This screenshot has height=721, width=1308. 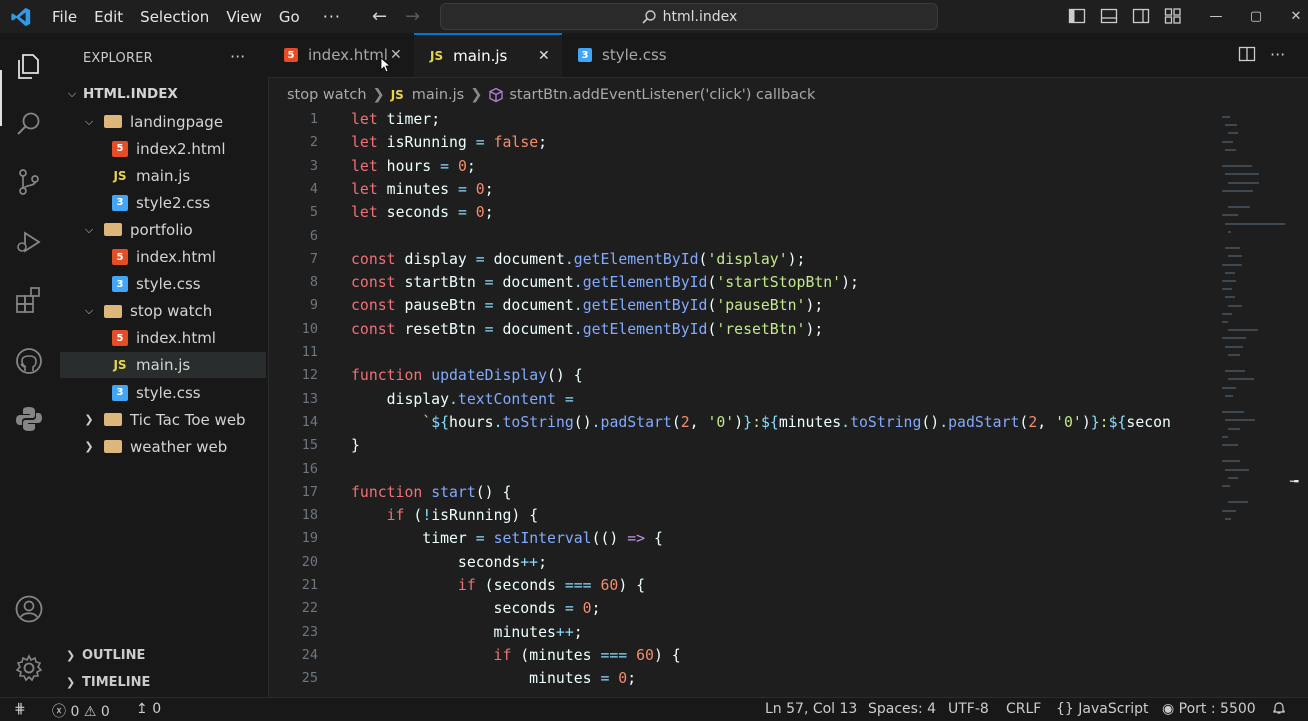 I want to click on maximize-icon: ▢, so click(x=1256, y=16).